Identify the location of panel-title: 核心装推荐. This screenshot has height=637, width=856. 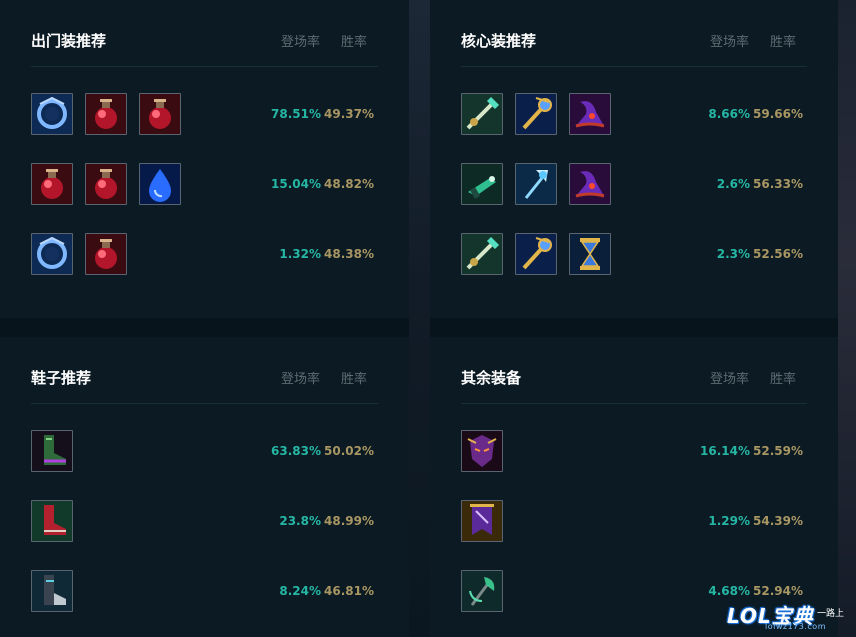
(499, 41).